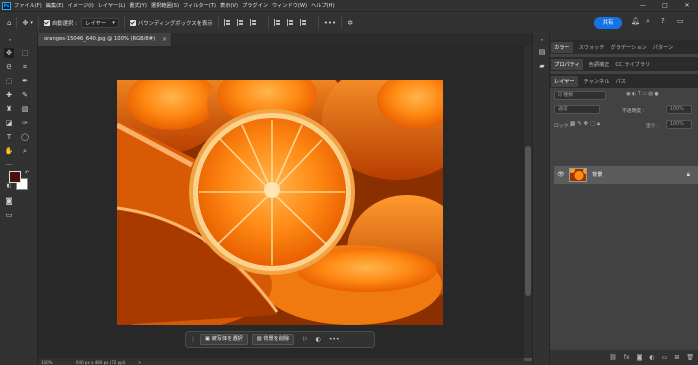 The image size is (698, 365). Describe the element at coordinates (303, 22) in the screenshot. I see `align-bottom-icon` at that location.